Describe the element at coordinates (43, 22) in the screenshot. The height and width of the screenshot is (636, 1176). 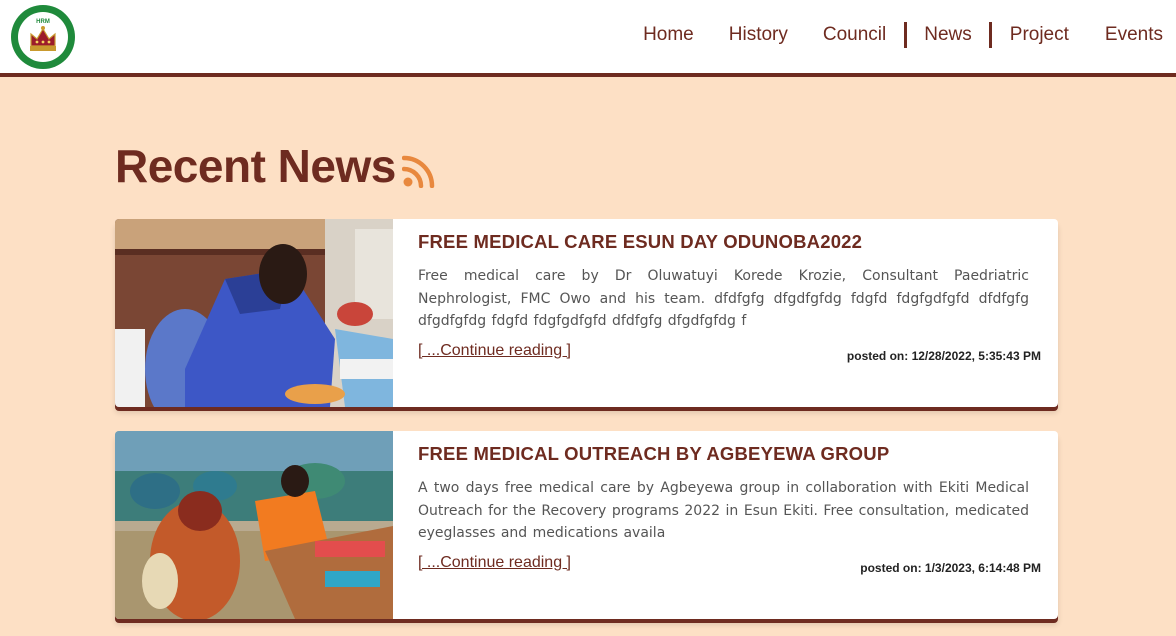
I see `logo-top-text: HRM` at that location.